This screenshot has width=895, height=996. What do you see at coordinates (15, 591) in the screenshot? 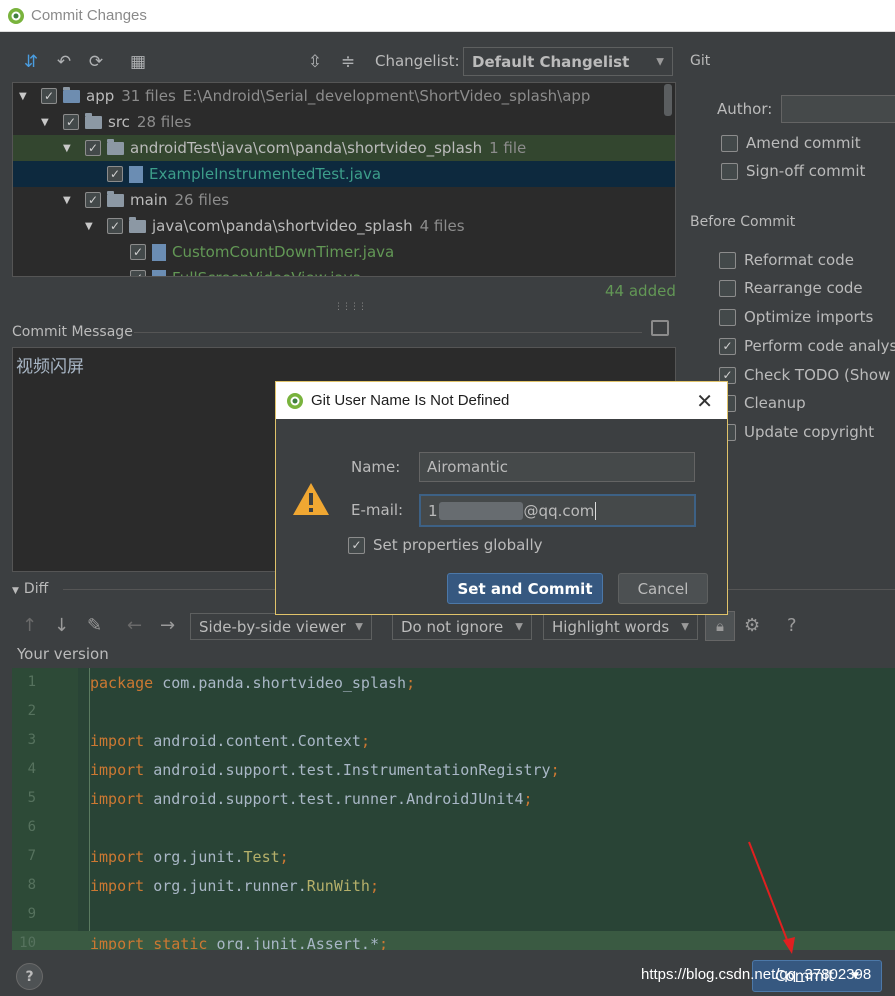
I see `collapse-triangle-icon: ▼` at bounding box center [15, 591].